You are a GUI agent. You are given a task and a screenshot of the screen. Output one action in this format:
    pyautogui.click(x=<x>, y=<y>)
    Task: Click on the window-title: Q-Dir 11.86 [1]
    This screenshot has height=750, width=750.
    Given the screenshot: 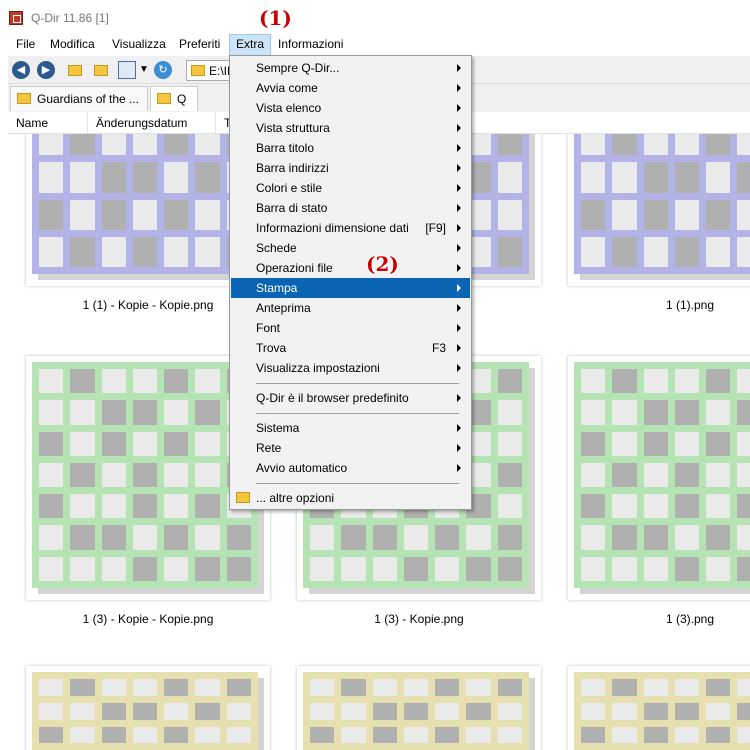 What is the action you would take?
    pyautogui.click(x=70, y=18)
    